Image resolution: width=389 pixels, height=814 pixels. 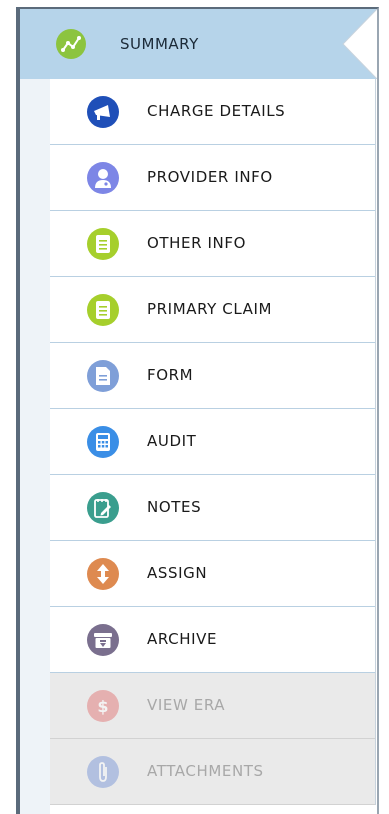 What do you see at coordinates (71, 44) in the screenshot?
I see `trend-icon` at bounding box center [71, 44].